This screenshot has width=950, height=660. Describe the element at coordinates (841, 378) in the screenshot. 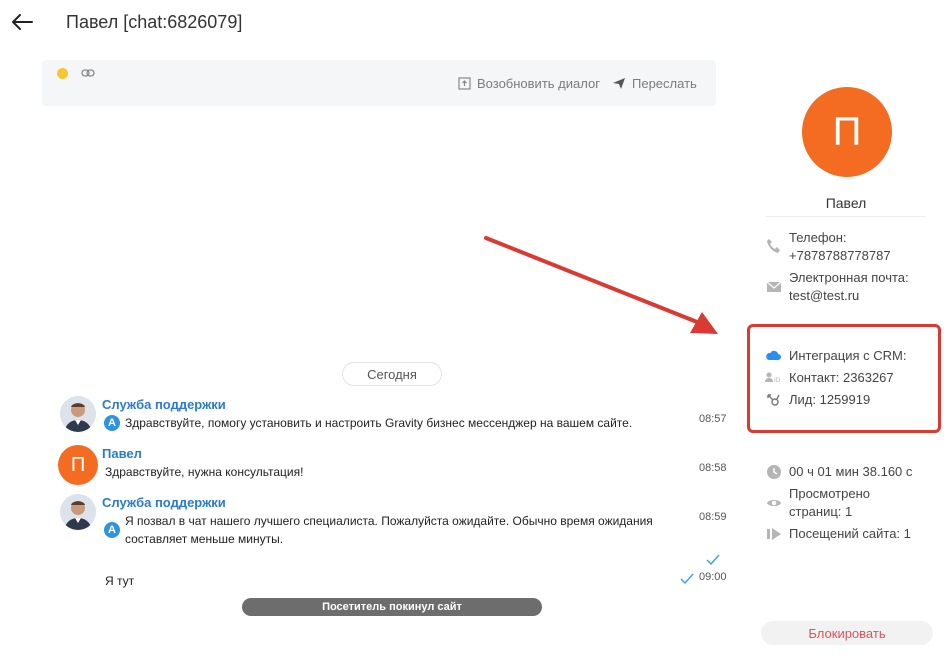

I see `crm-contact: Контакт: 2363267` at that location.